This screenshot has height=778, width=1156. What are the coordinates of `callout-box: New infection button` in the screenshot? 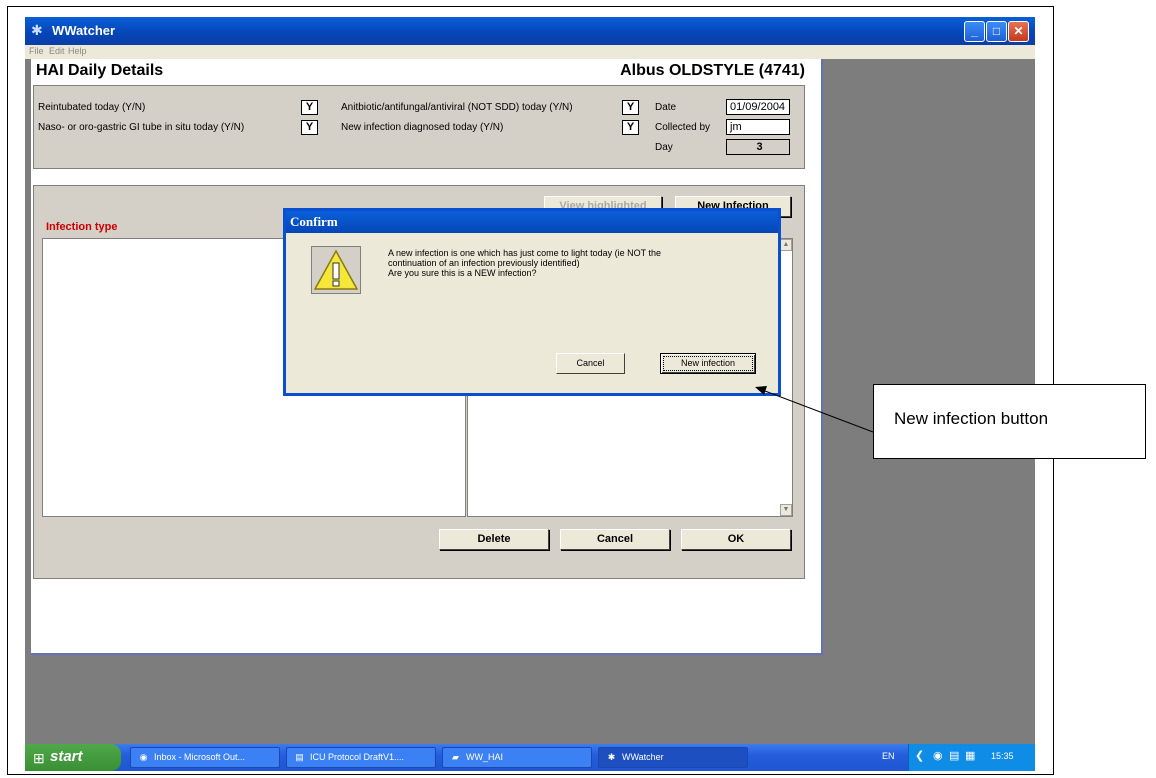 It's located at (1009, 421).